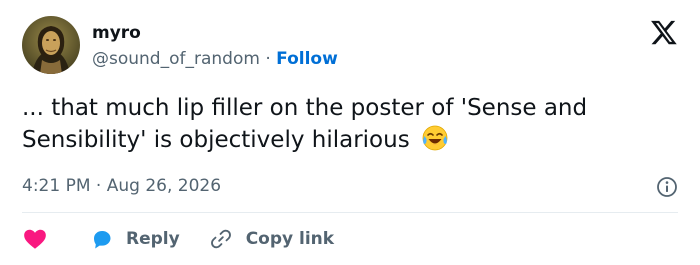 The image size is (700, 265). I want to click on tweet-timestamp: 4:21 PM · Aug 26, 2026, so click(121, 186).